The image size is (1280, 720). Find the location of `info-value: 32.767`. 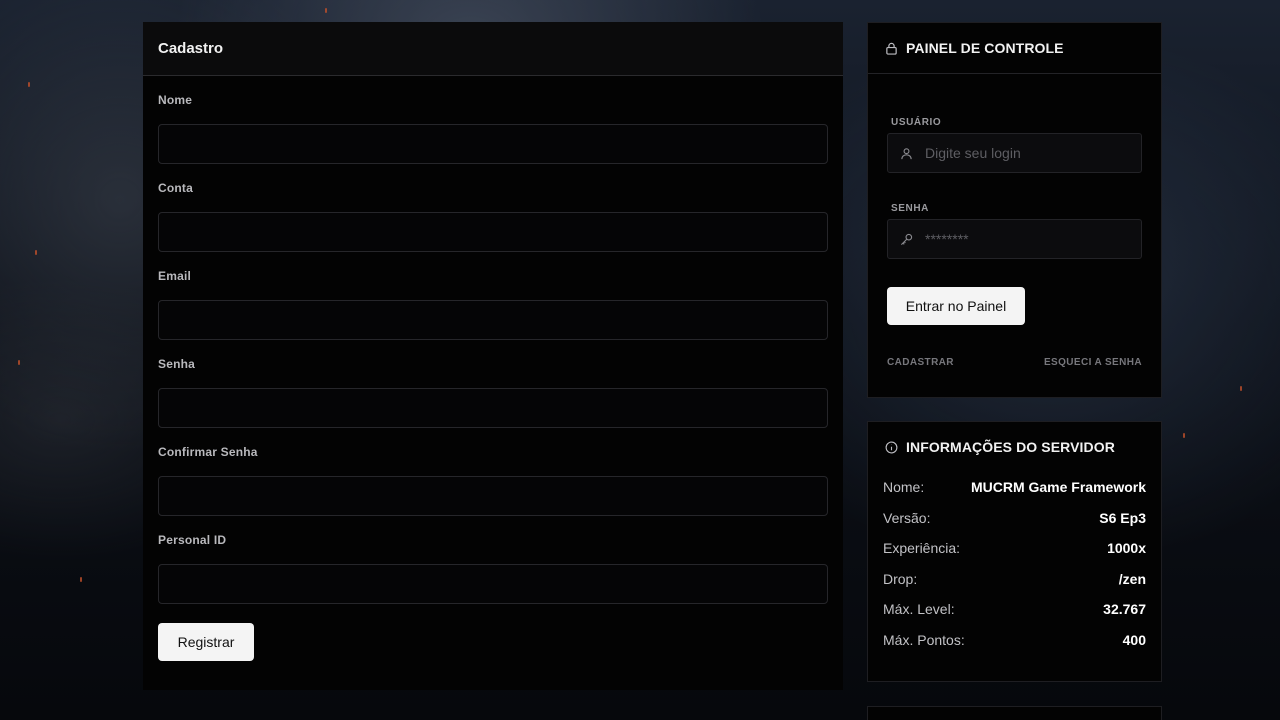

info-value: 32.767 is located at coordinates (1124, 609).